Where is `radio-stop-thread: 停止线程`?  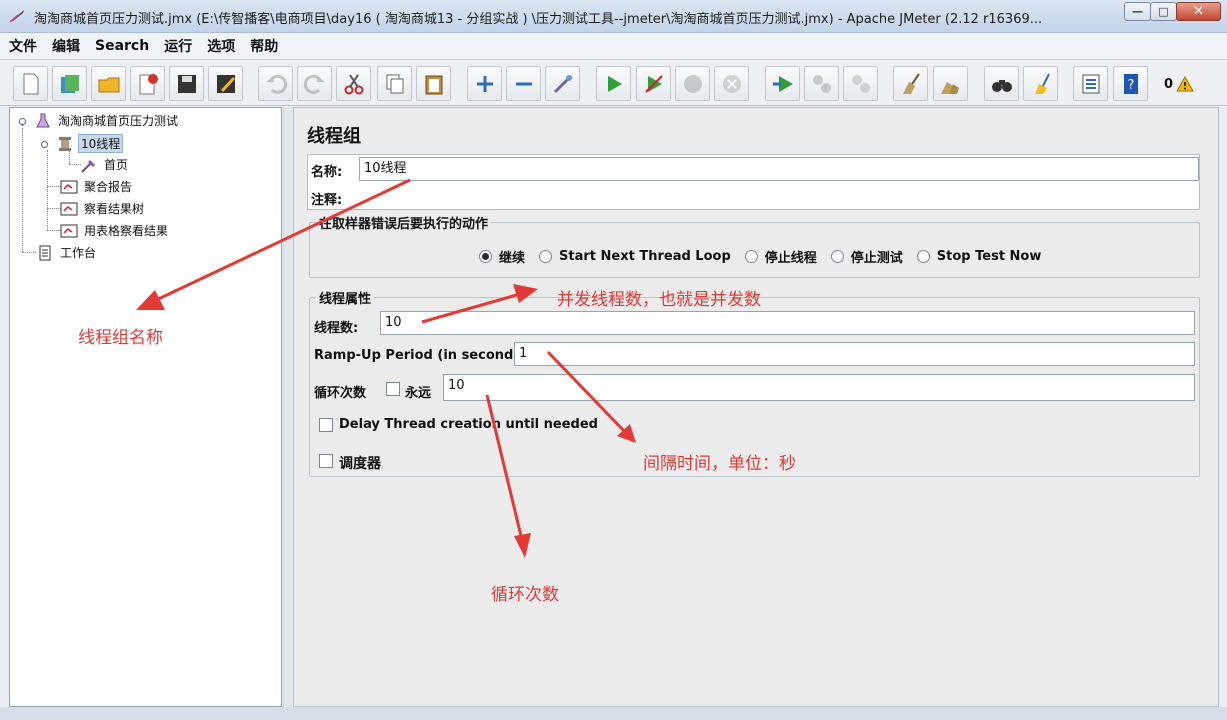
radio-stop-thread: 停止线程 is located at coordinates (780, 256).